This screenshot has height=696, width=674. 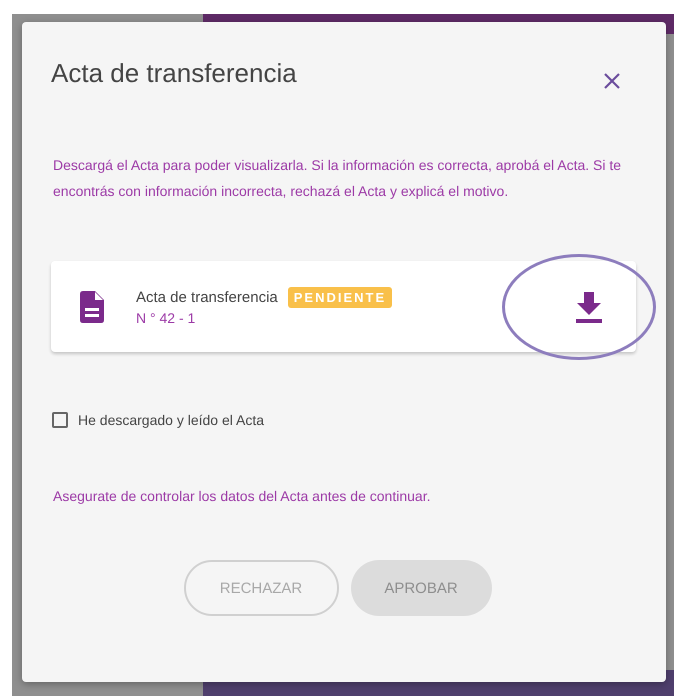 What do you see at coordinates (337, 178) in the screenshot?
I see `instructions-text: Descargá el Acta para poder visualizarla. Si la información es correcta, aprobá el Acta. Si te encontrás con información incorrecta, rechazá el Acta y explicá el motivo.` at bounding box center [337, 178].